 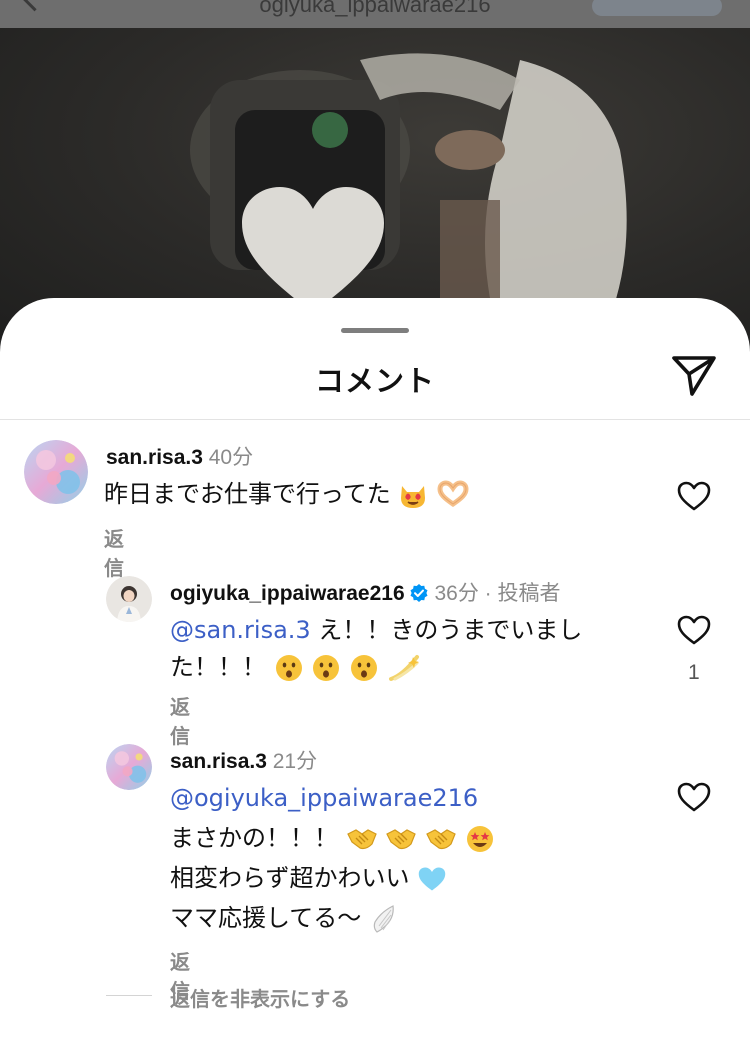 What do you see at coordinates (376, 648) in the screenshot?
I see `comment-text: @san.risa.3 え！！きのうまでいまし た！！！` at bounding box center [376, 648].